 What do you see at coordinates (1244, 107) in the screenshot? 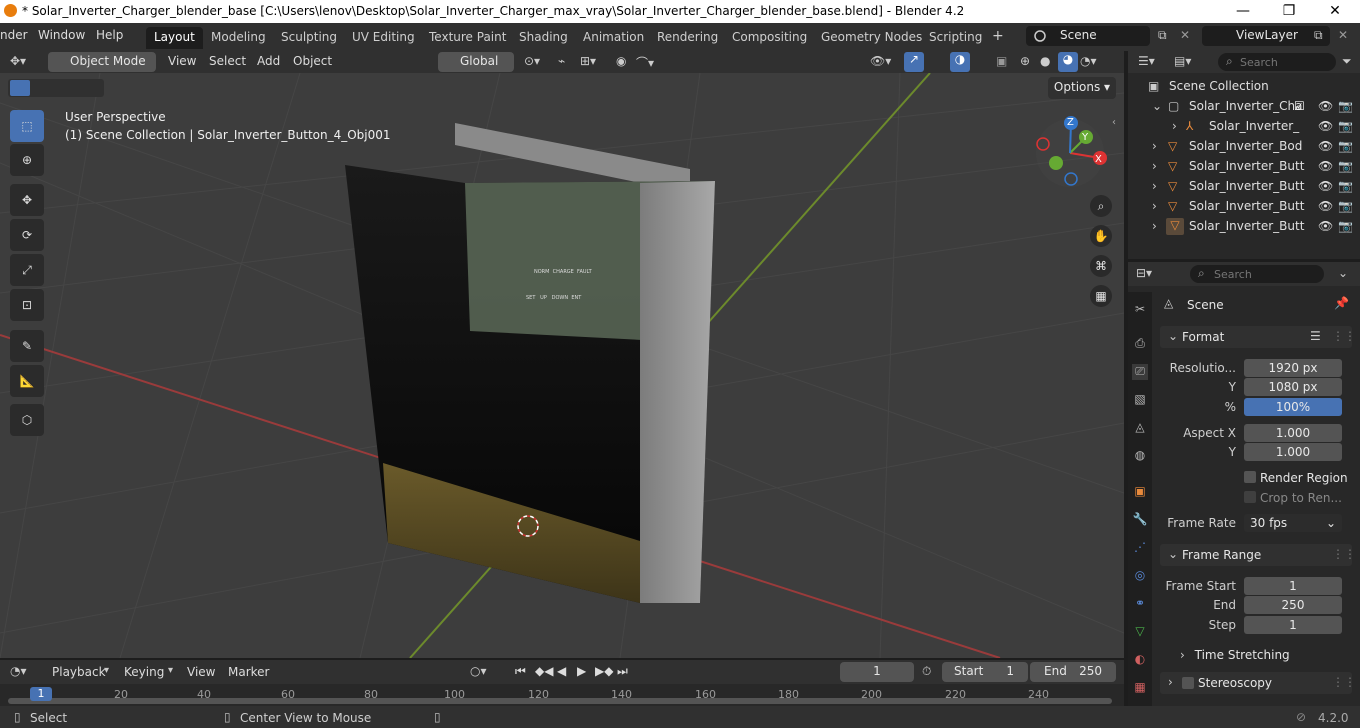
I see `outliner-row: ⌄ ▢ Solar_Inverter_Cha ☑ 👁 📷` at bounding box center [1244, 107].